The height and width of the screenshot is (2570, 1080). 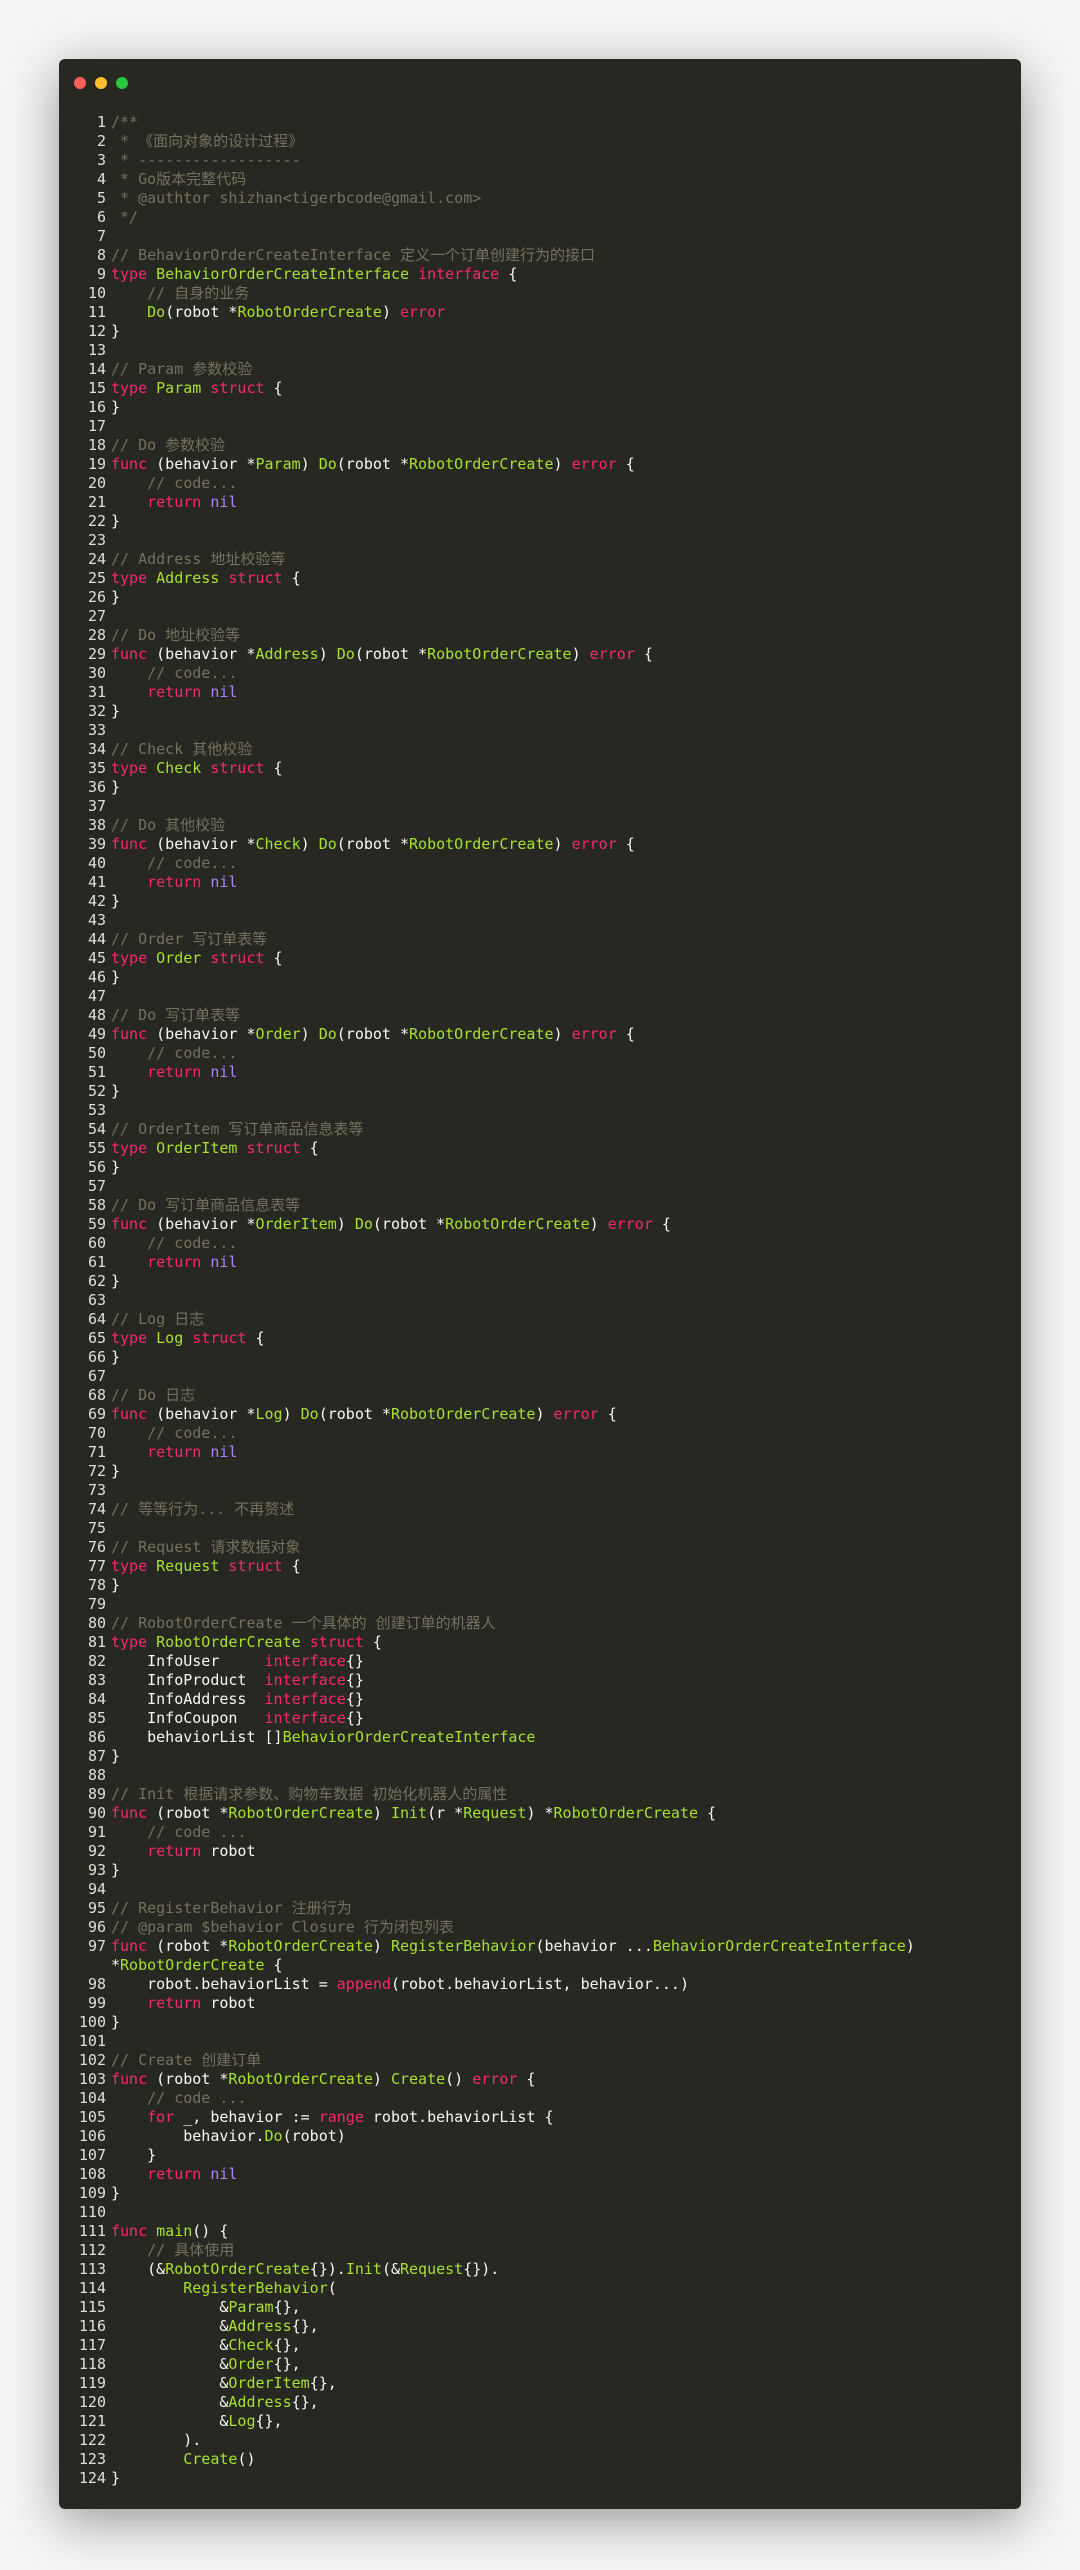 I want to click on code-token: Param, so click(x=179, y=388).